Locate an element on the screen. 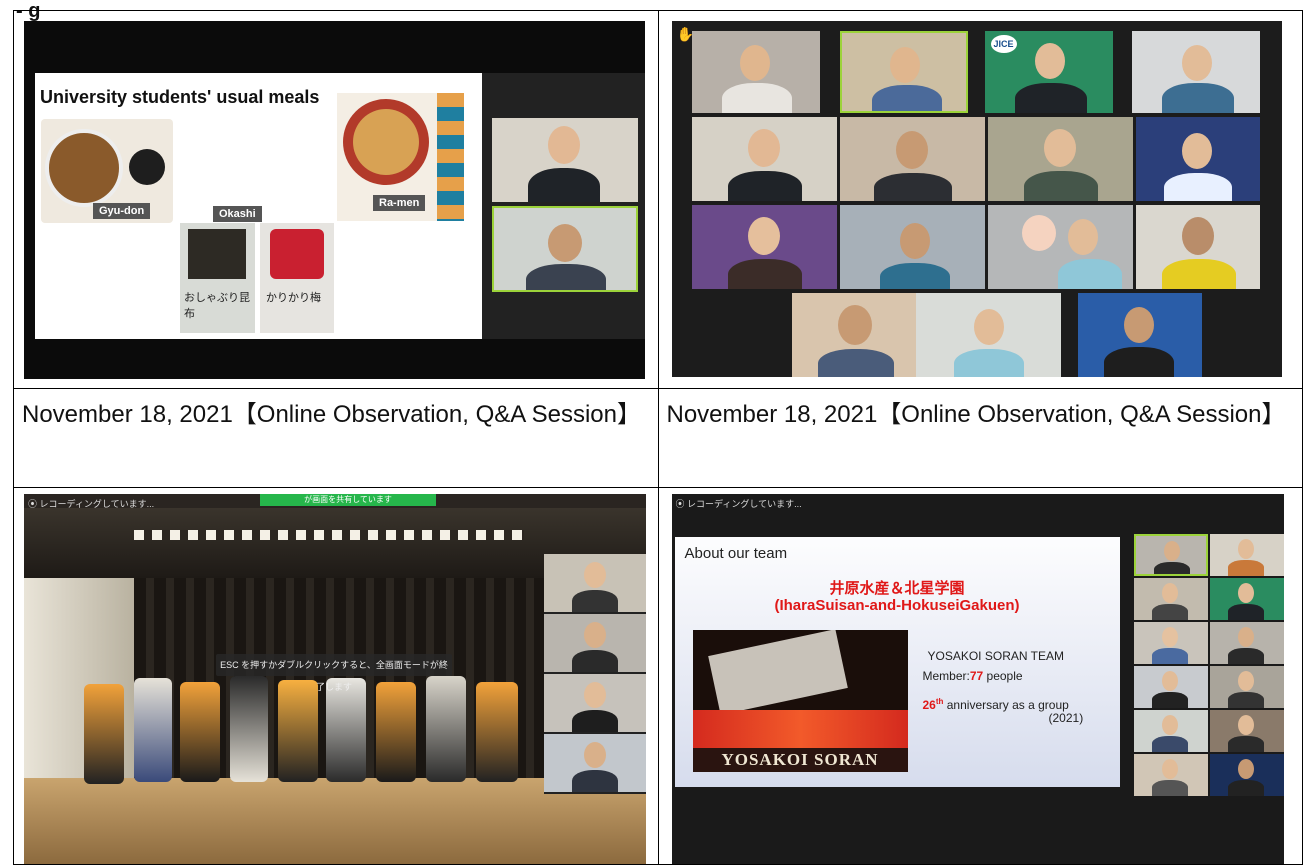  okashi-label: Okashi is located at coordinates (237, 214).